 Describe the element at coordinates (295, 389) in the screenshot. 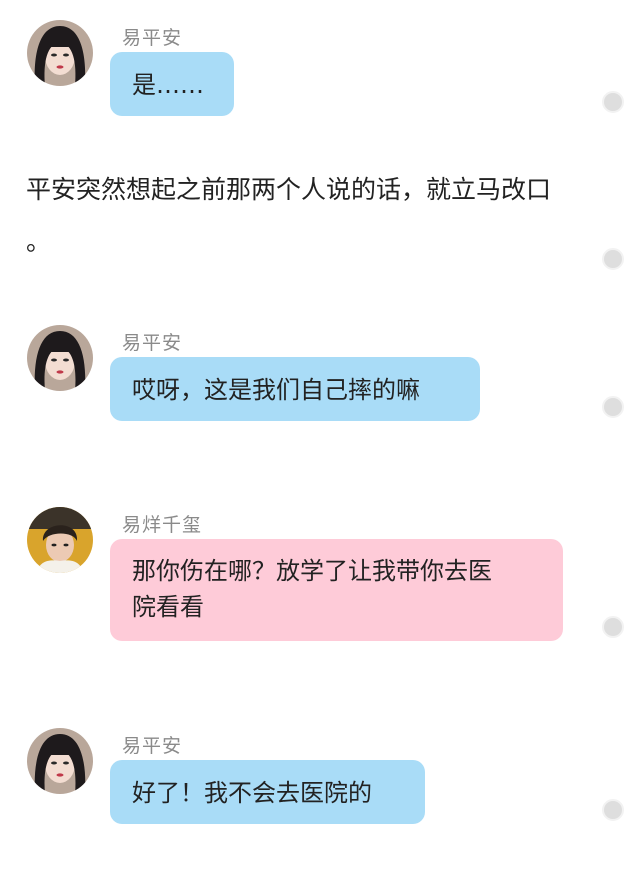

I see `message-bubble: 哎呀，这是我们自己摔的嘛` at that location.